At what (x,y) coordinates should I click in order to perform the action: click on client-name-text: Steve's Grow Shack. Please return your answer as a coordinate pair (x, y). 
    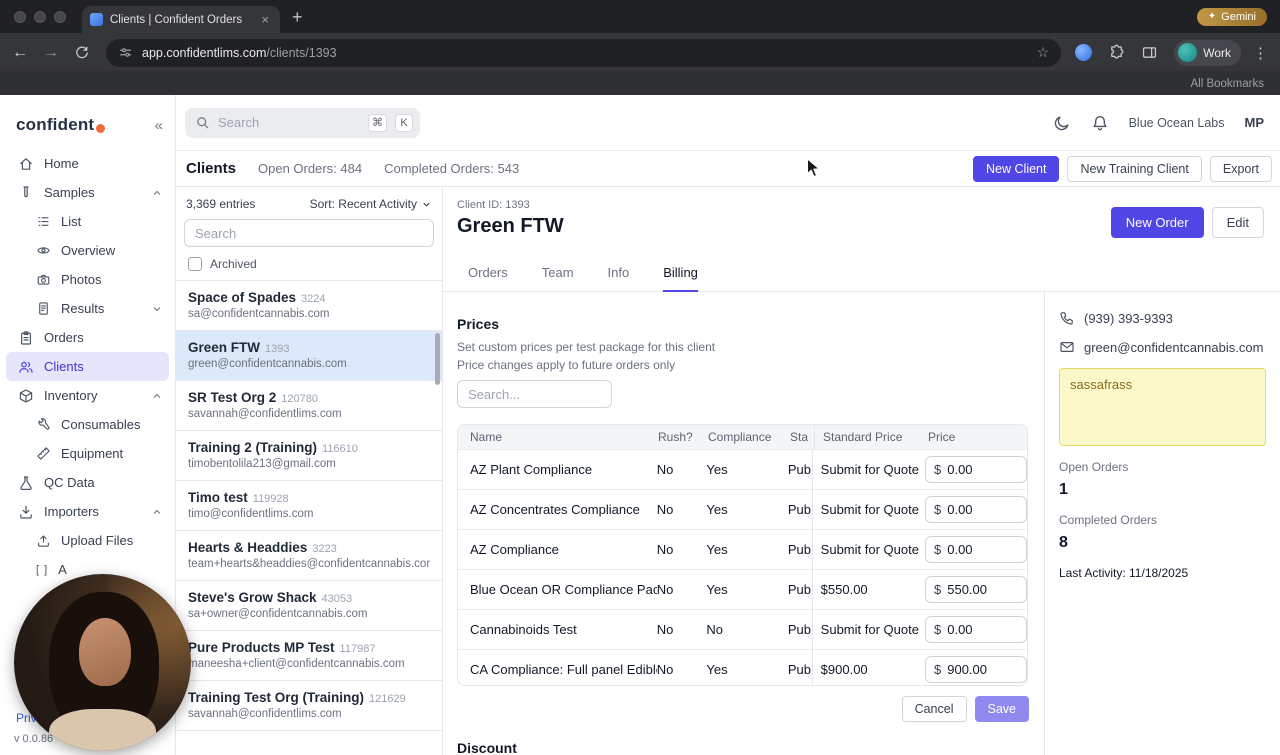
    Looking at the image, I should click on (252, 597).